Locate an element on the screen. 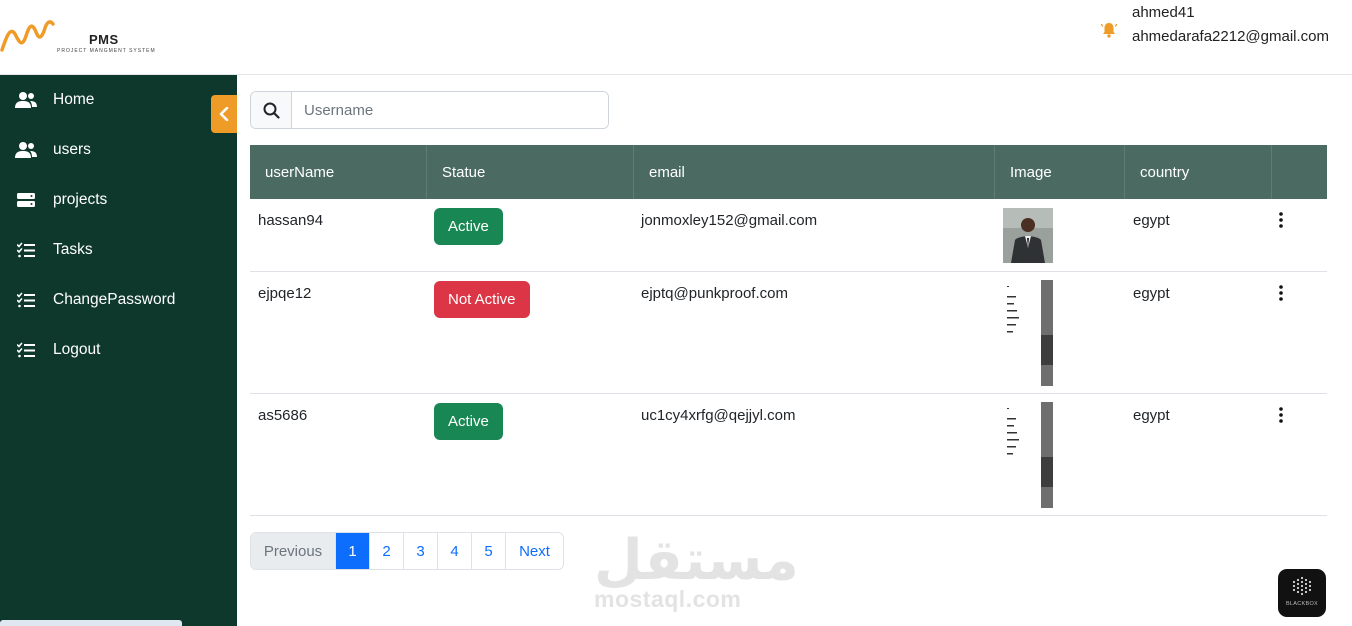 The height and width of the screenshot is (626, 1352). row-username: ejpqe12 is located at coordinates (285, 293).